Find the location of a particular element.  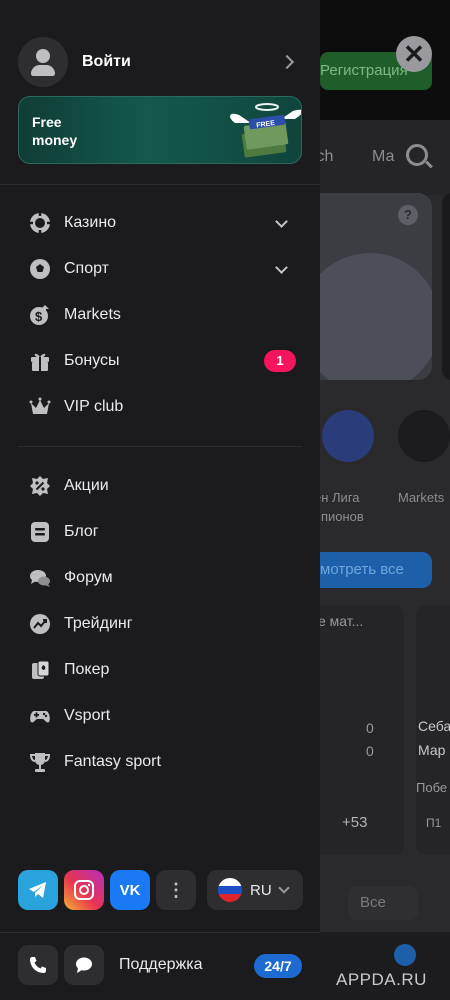

search-icon is located at coordinates (417, 155).